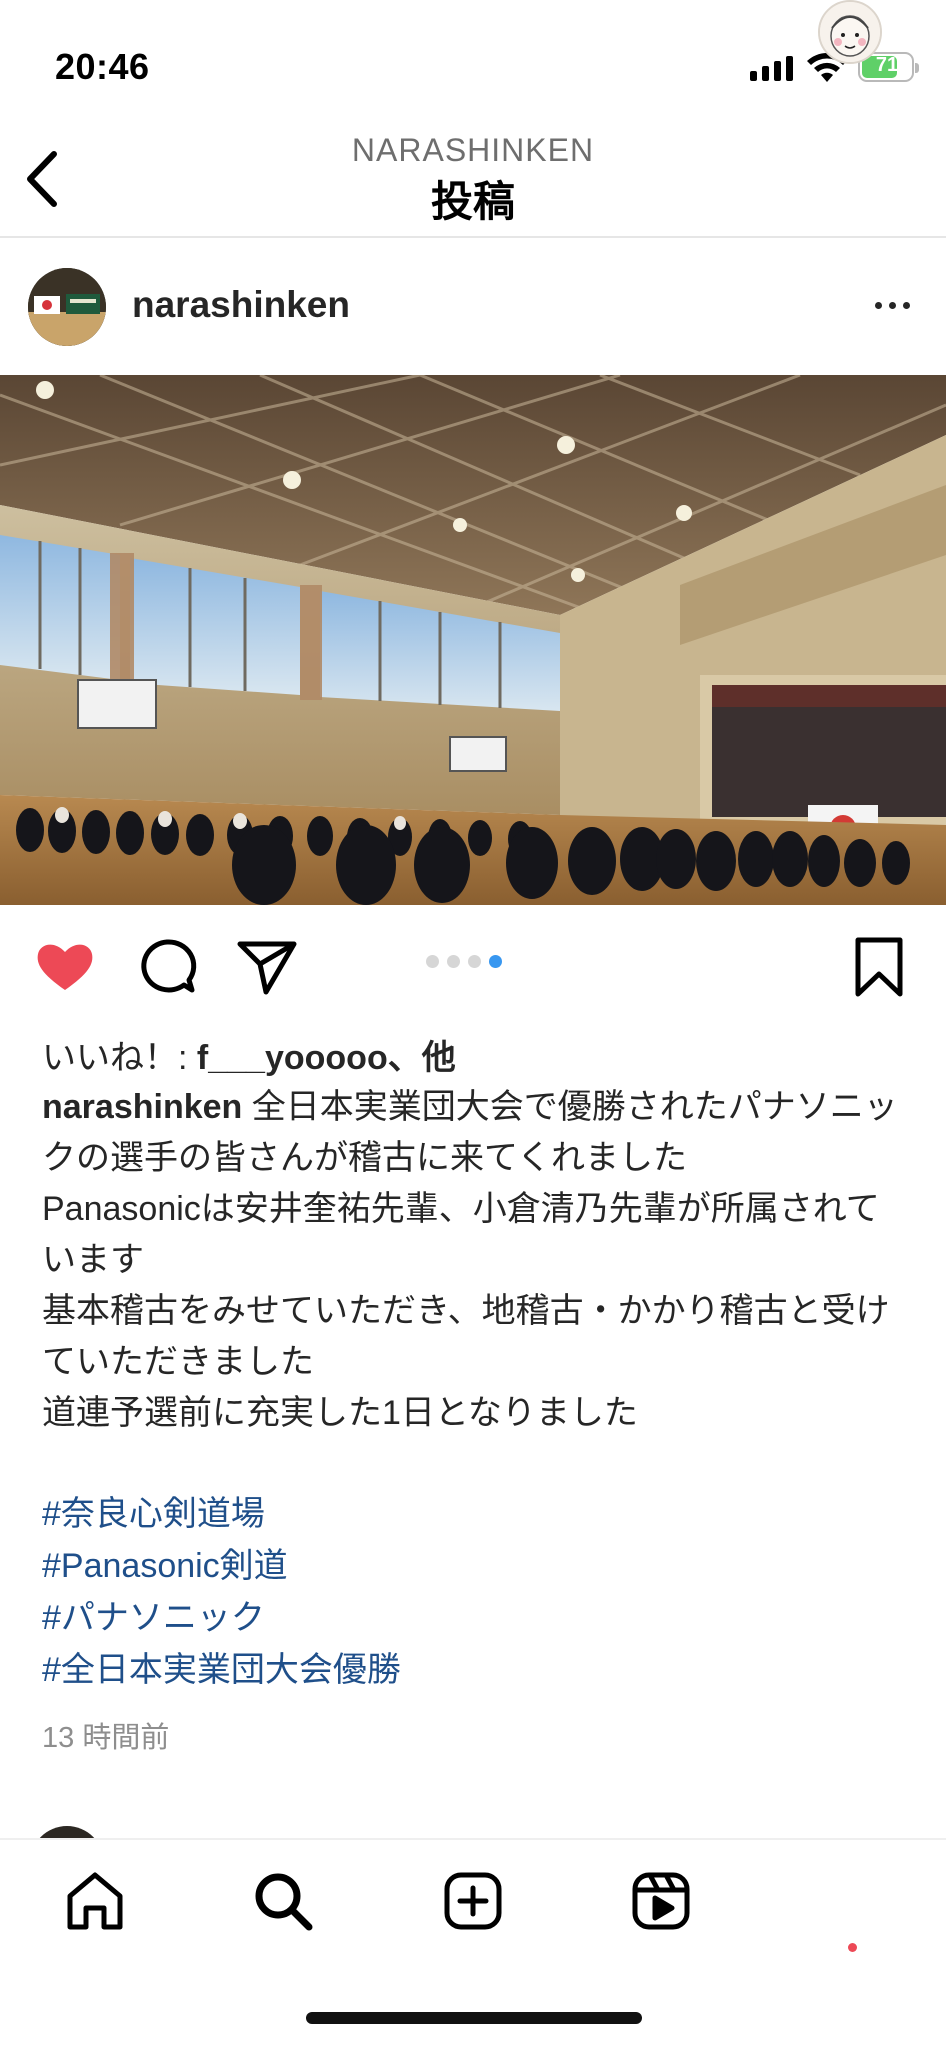 The width and height of the screenshot is (946, 2050). What do you see at coordinates (119, 1058) in the screenshot?
I see `likes-prefix: いいね！:` at bounding box center [119, 1058].